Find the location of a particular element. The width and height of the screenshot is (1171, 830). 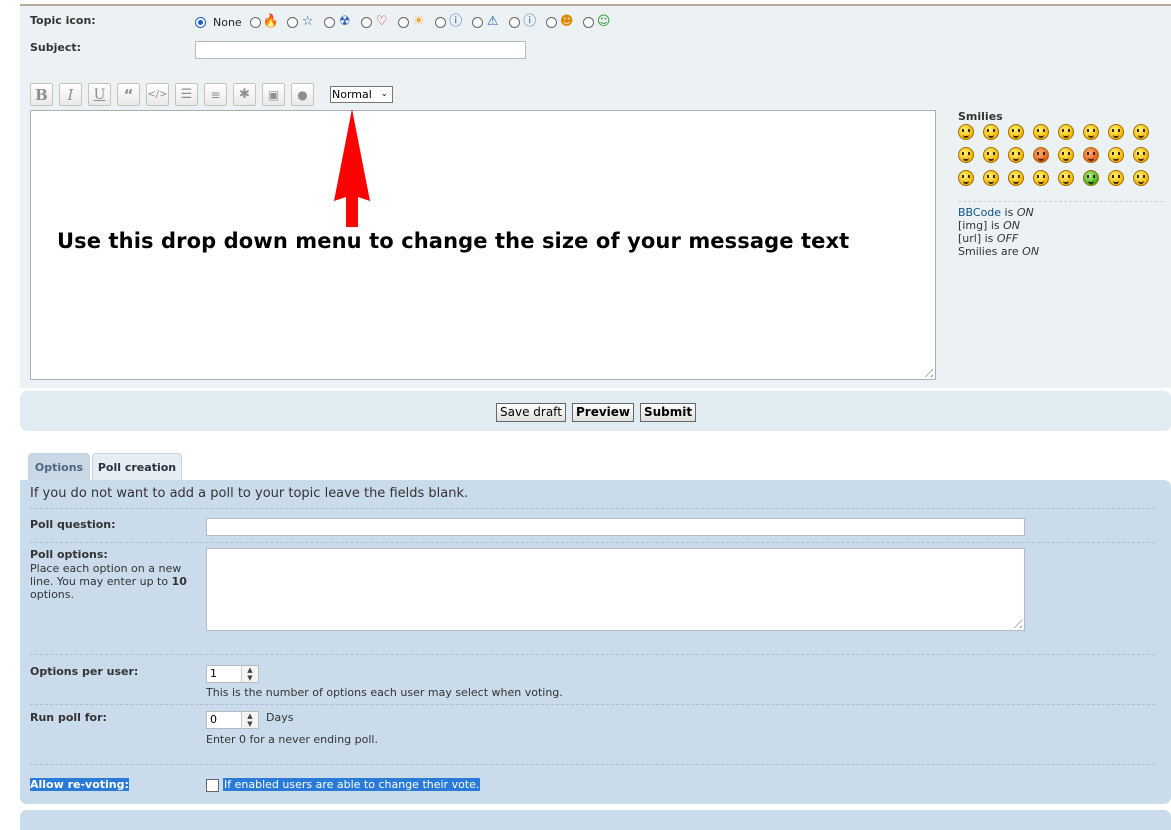

font-size-select: Normal ⌄ is located at coordinates (361, 94).